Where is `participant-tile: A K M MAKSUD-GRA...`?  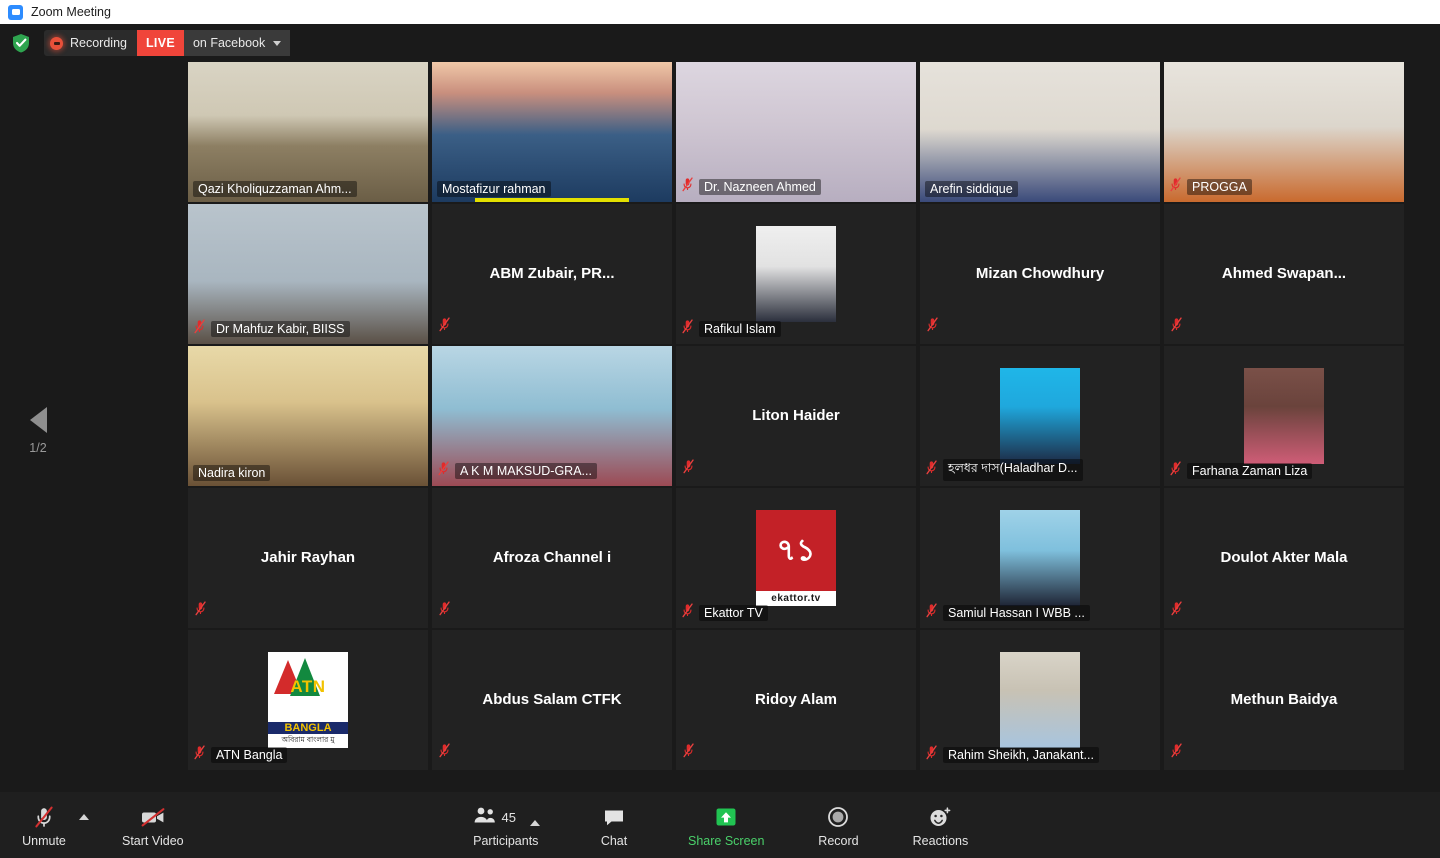
participant-tile: A K M MAKSUD-GRA... is located at coordinates (552, 416).